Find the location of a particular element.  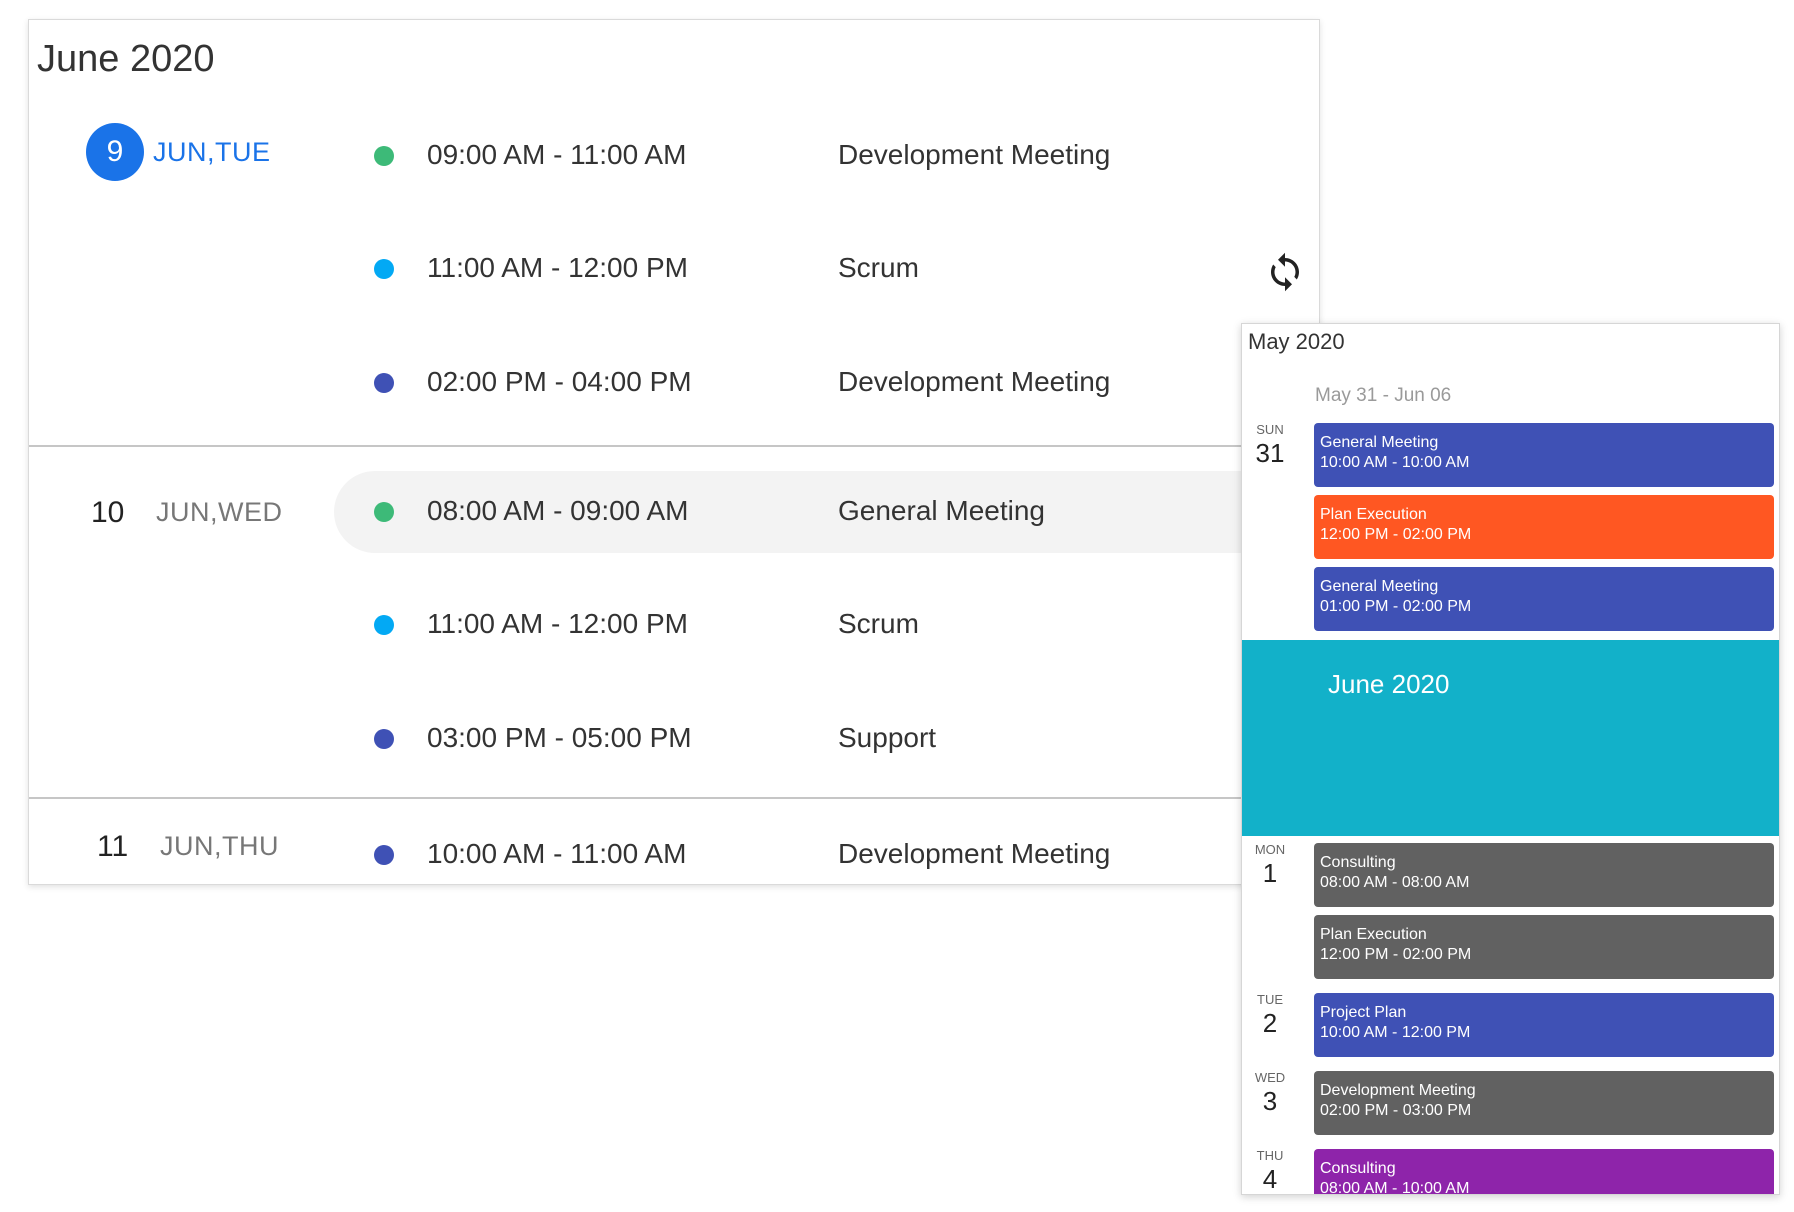

event-time: 08:00 AM - 09:00 AM is located at coordinates (558, 510).